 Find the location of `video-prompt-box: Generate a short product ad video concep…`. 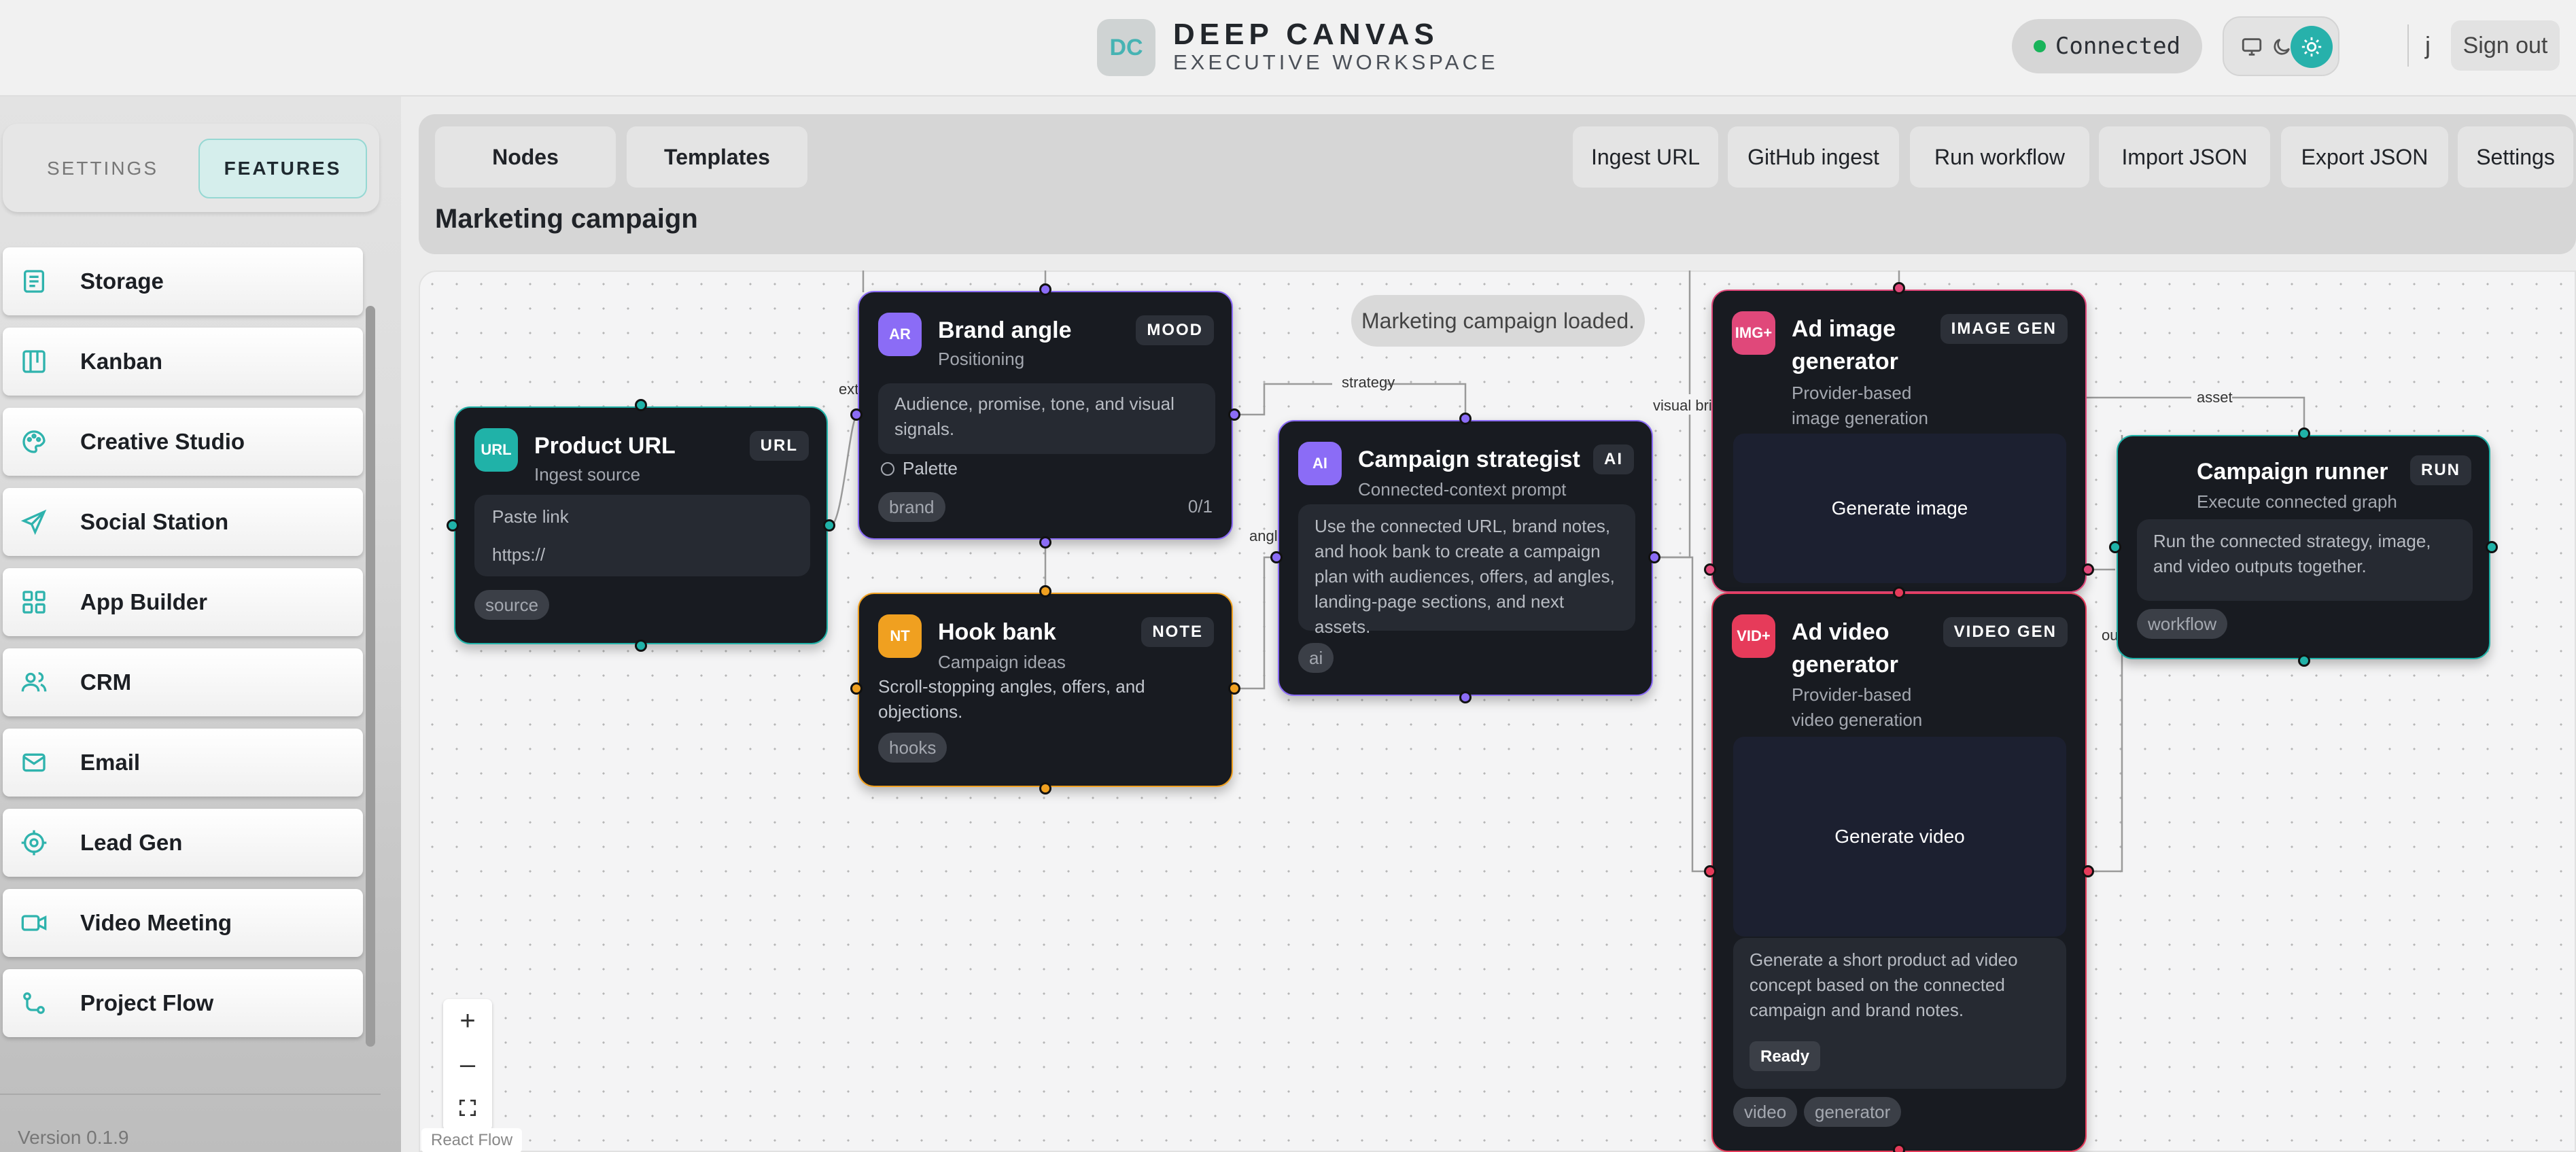

video-prompt-box: Generate a short product ad video concep… is located at coordinates (1899, 1013).